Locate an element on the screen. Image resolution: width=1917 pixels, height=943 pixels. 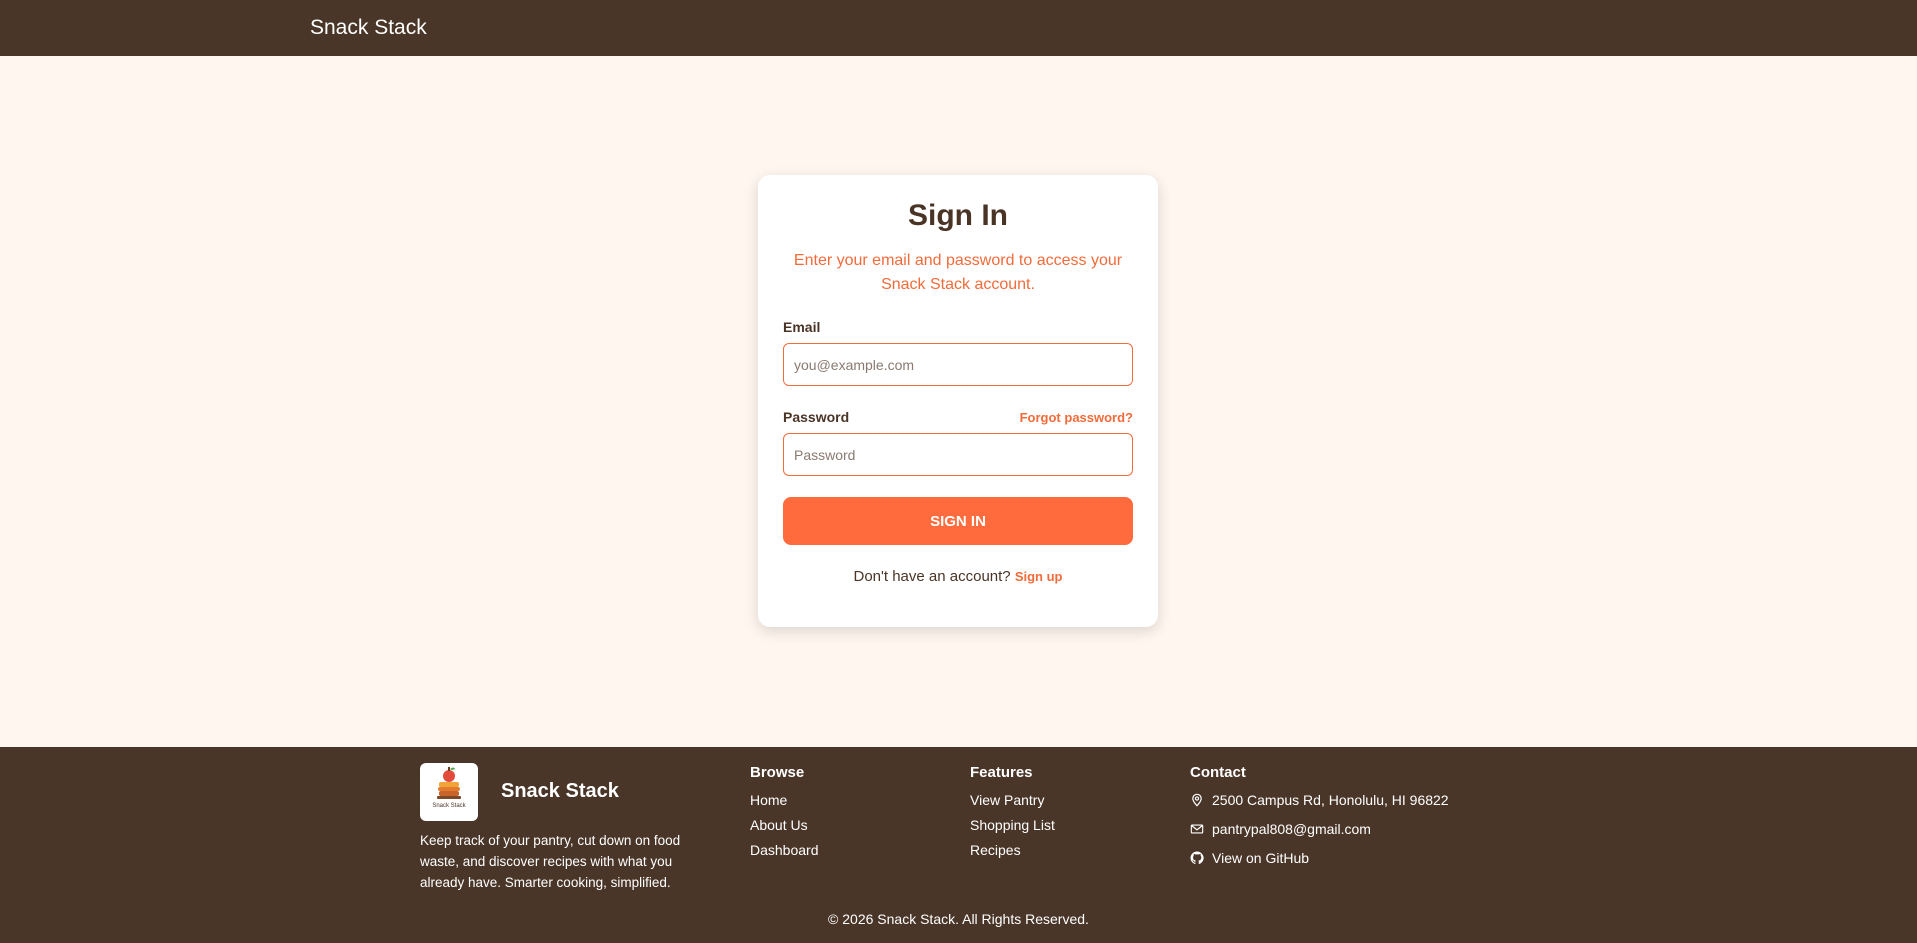
map-pin-icon is located at coordinates (1197, 800).